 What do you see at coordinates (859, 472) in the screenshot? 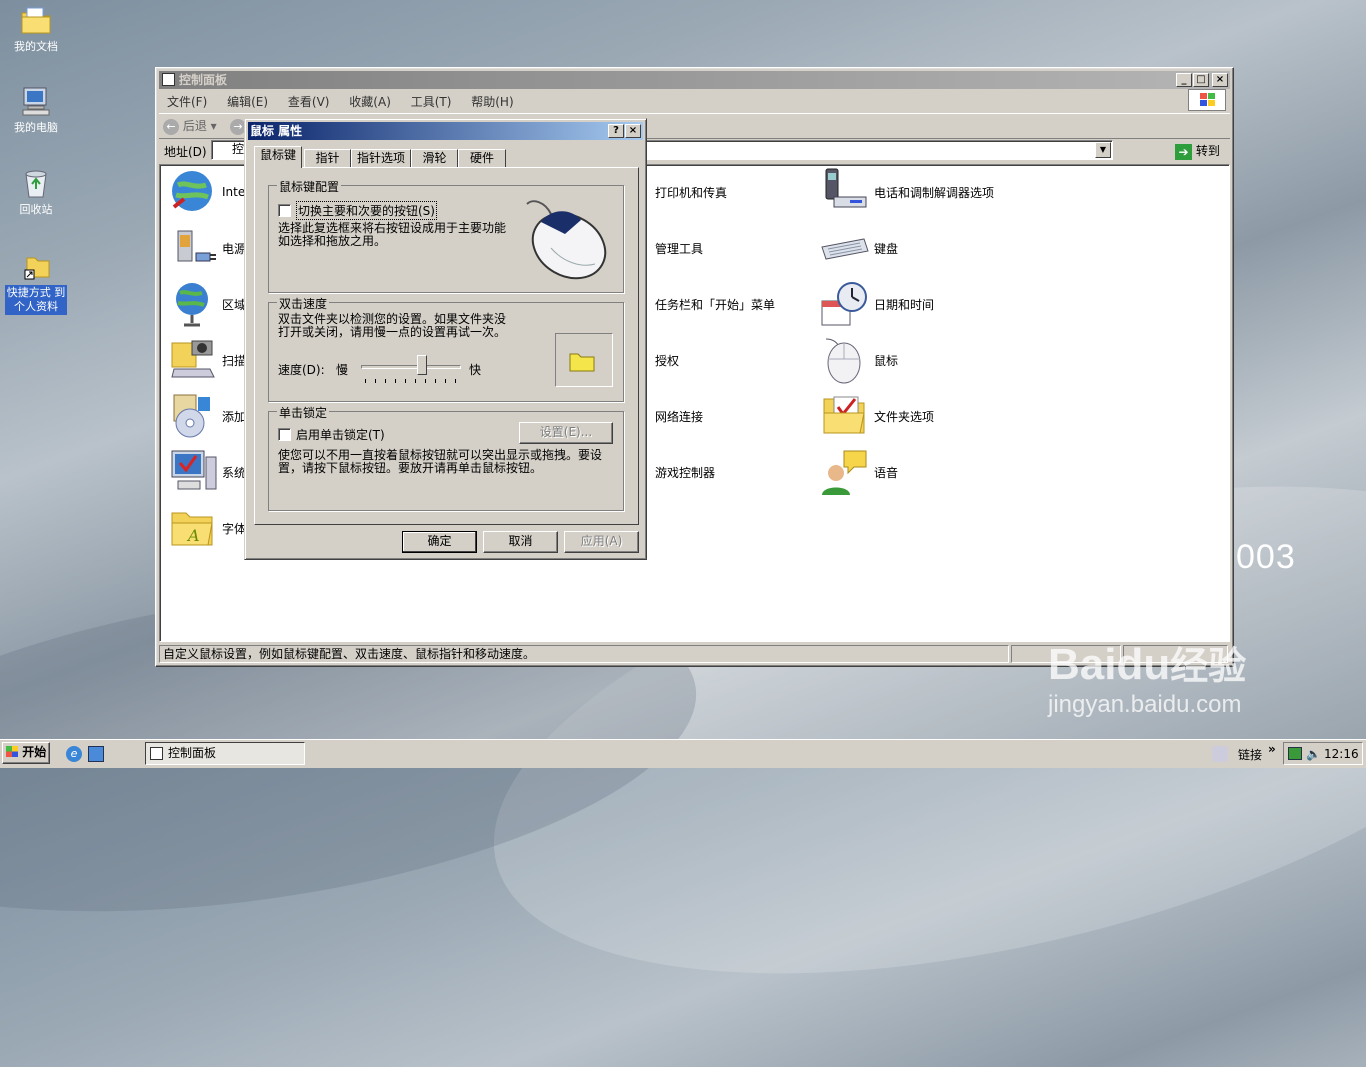
I see `cp-item-speech: 语音` at bounding box center [859, 472].